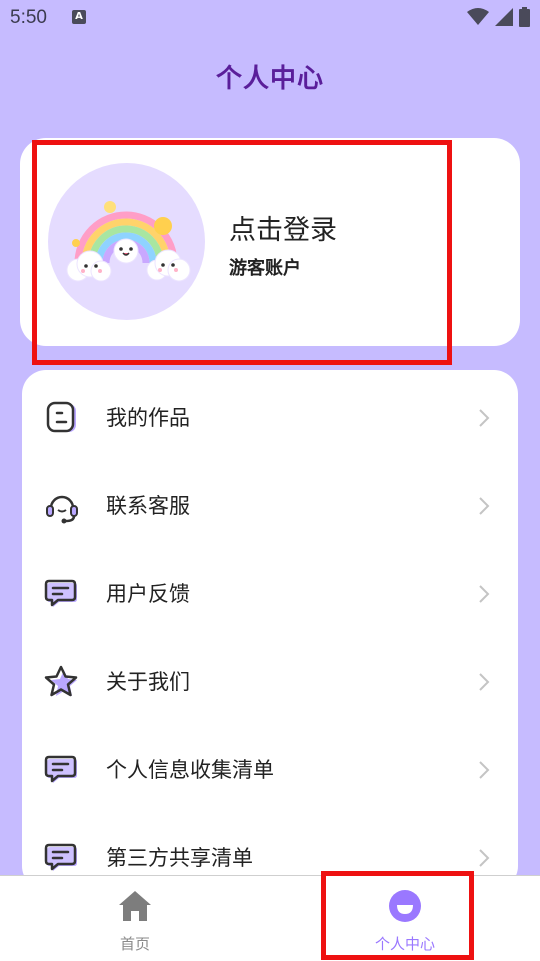  I want to click on account-type-label: 游客账户, so click(265, 268).